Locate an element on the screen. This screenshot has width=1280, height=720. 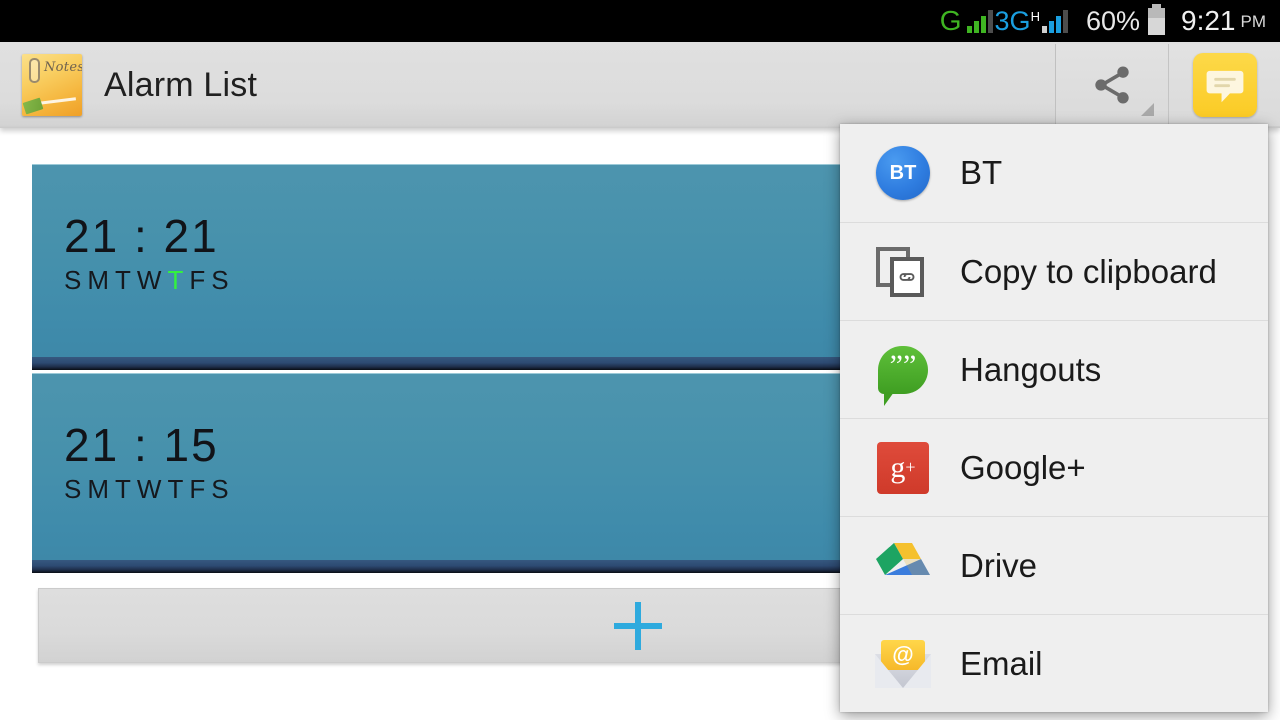
hangouts-icon: ”” is located at coordinates (903, 373).